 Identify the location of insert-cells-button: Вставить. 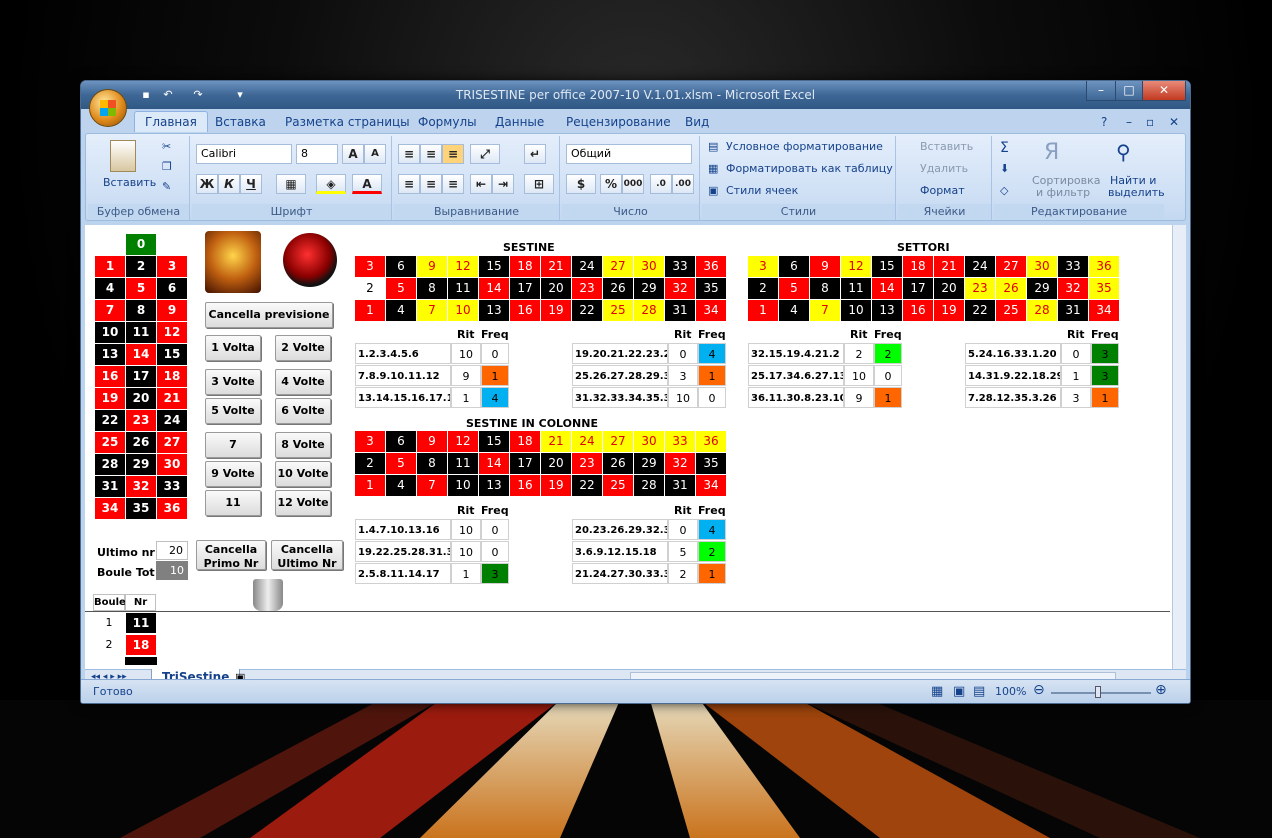
(946, 146).